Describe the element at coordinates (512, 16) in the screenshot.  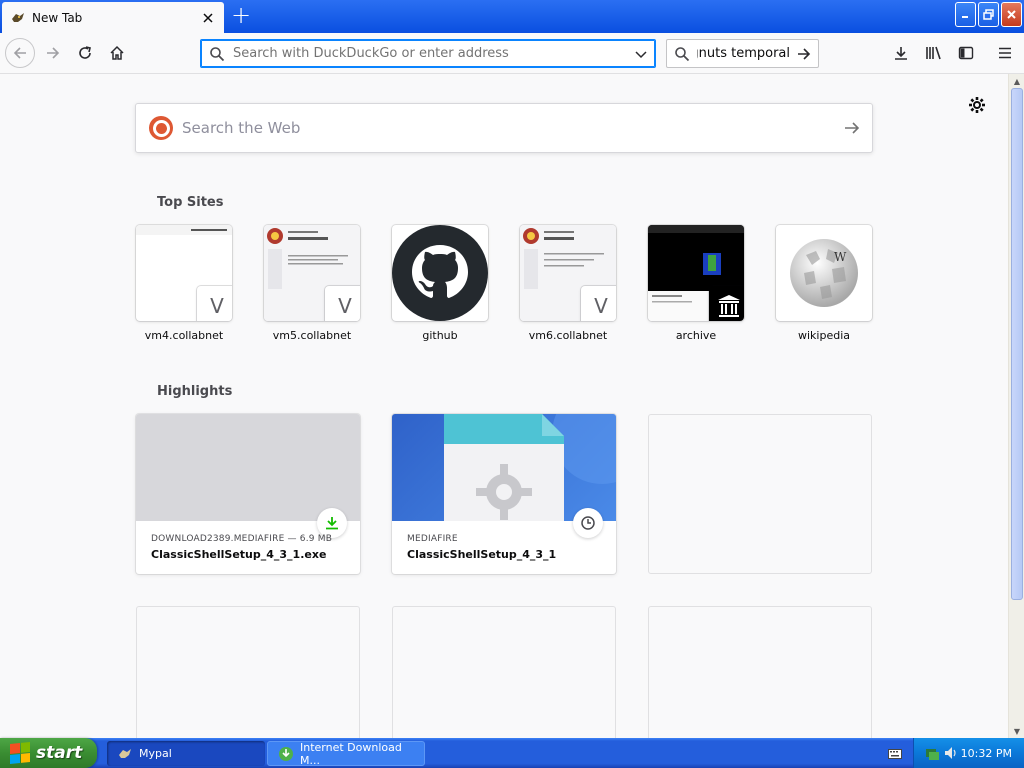
I see `tab-strip: New Tab +` at that location.